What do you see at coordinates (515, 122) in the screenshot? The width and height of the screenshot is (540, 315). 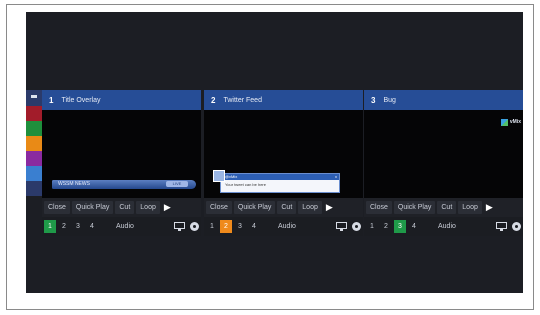 I see `bug-text: vMix` at bounding box center [515, 122].